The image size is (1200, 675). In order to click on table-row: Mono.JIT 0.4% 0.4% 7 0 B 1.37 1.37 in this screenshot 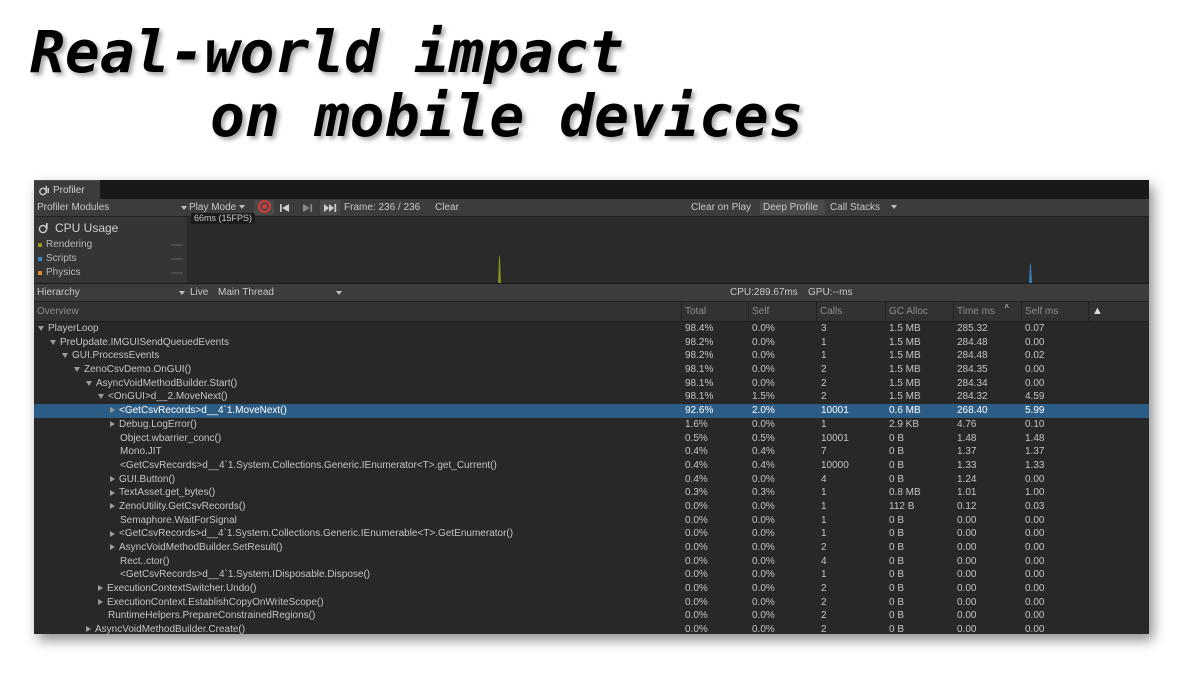, I will do `click(591, 452)`.